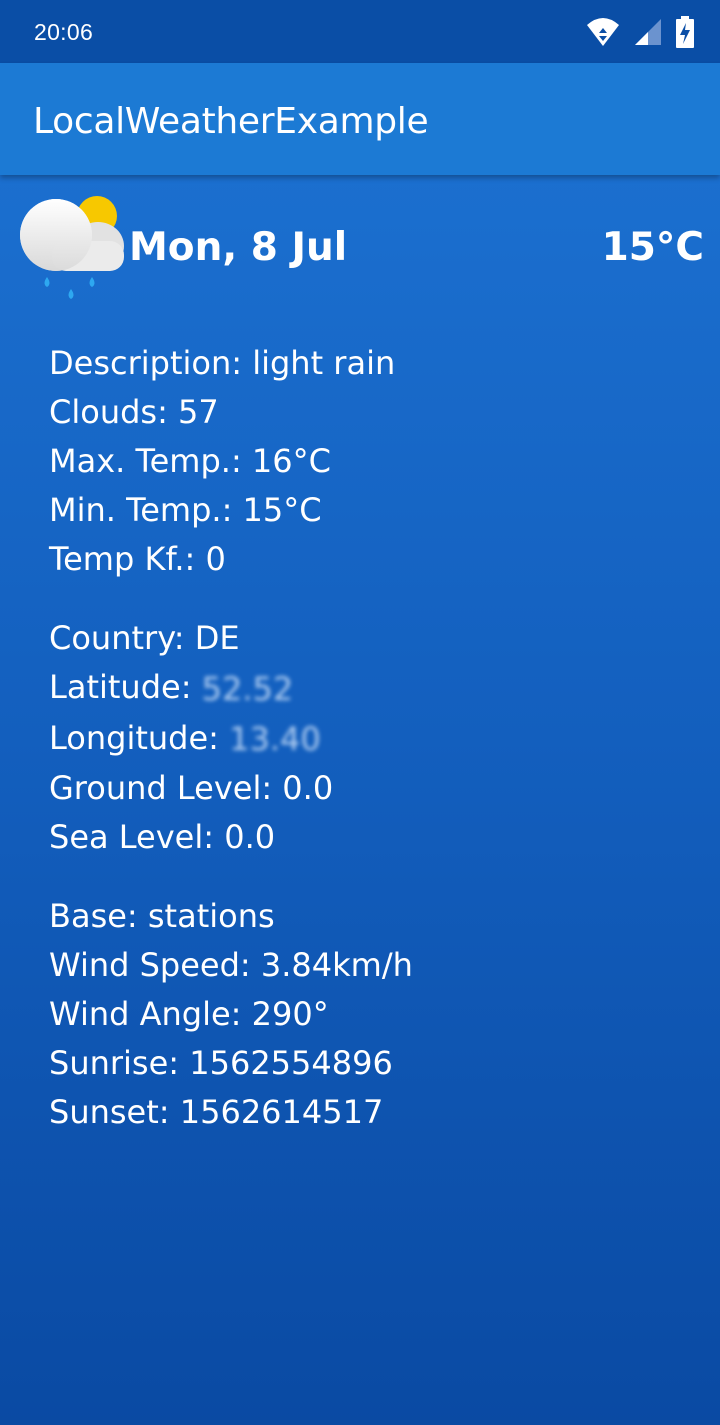 The width and height of the screenshot is (720, 1425). I want to click on app-bar: LocalWeatherExample, so click(360, 119).